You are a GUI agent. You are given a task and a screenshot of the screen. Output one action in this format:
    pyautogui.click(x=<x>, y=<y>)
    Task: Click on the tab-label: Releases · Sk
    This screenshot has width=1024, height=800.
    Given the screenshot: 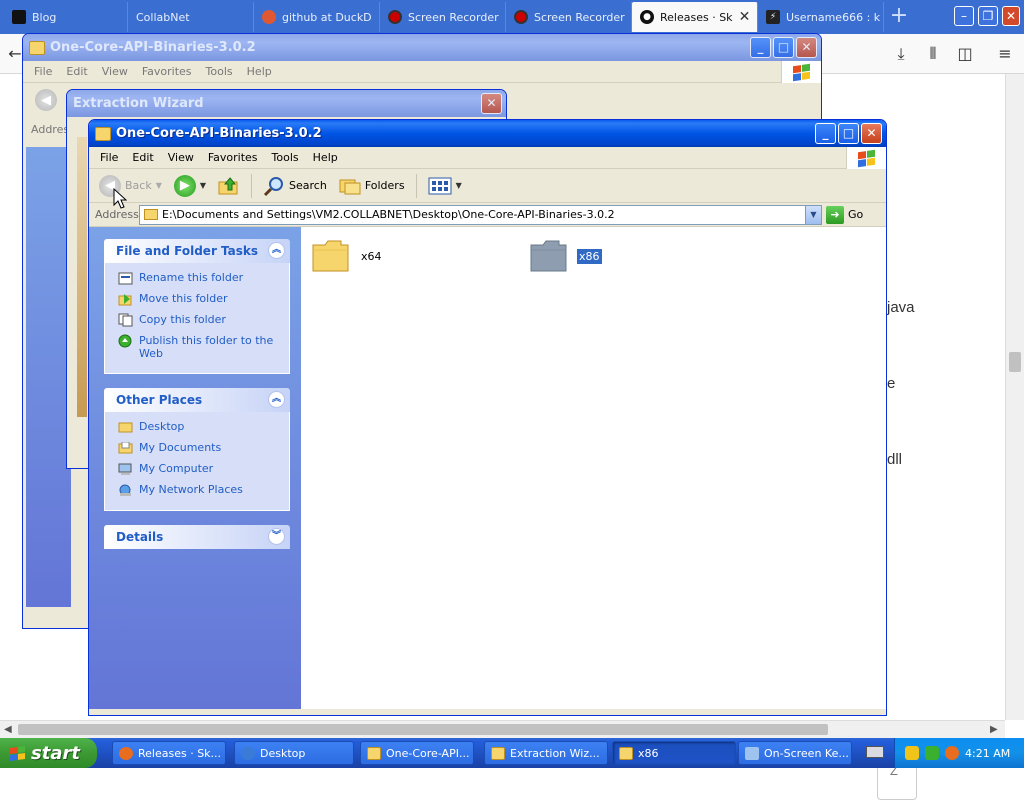 What is the action you would take?
    pyautogui.click(x=696, y=17)
    